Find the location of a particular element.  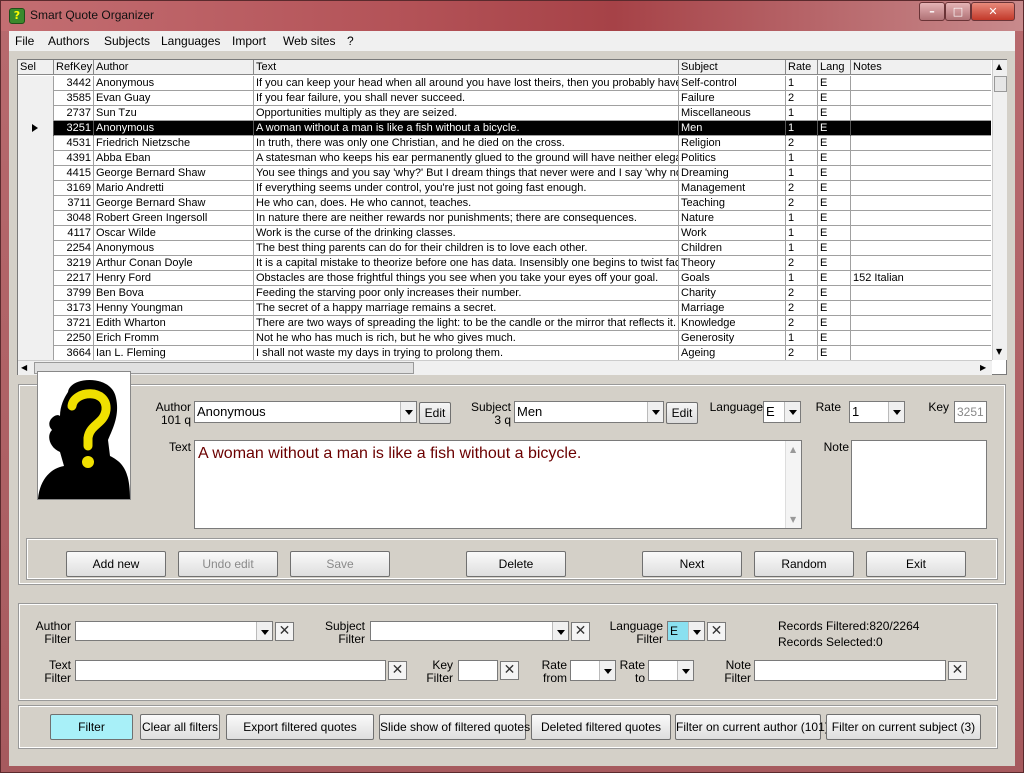

cell-author: Abba Eban is located at coordinates (174, 158).